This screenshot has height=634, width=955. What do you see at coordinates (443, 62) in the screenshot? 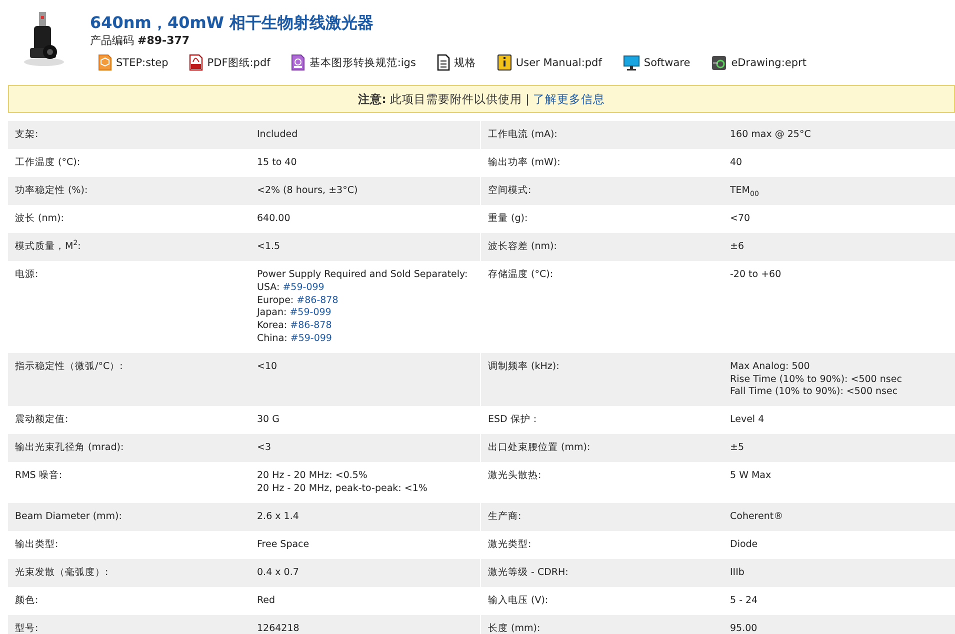
I see `document-icon` at bounding box center [443, 62].